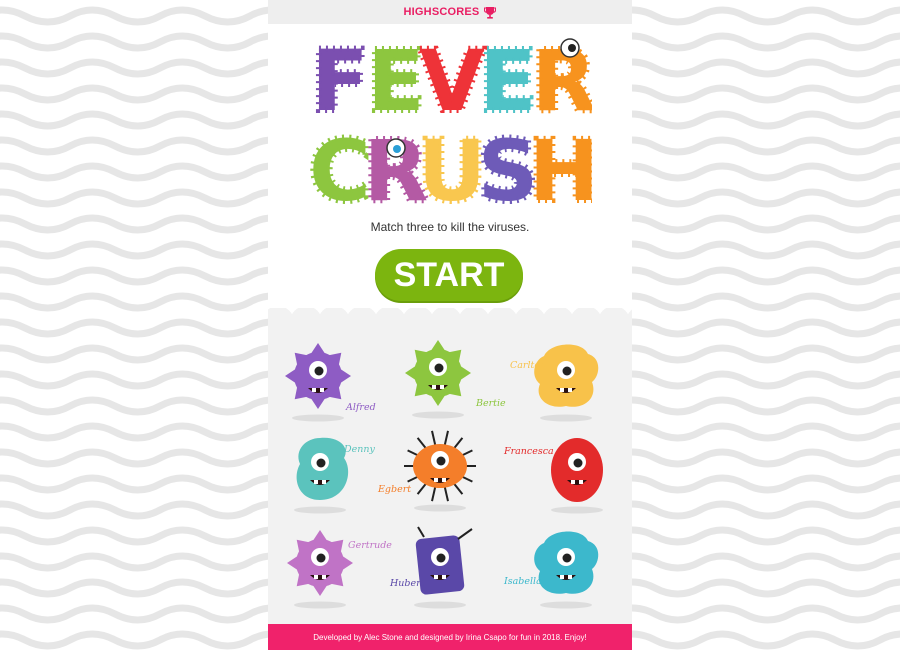 This screenshot has width=900, height=650. I want to click on logo-letter: U, so click(452, 163).